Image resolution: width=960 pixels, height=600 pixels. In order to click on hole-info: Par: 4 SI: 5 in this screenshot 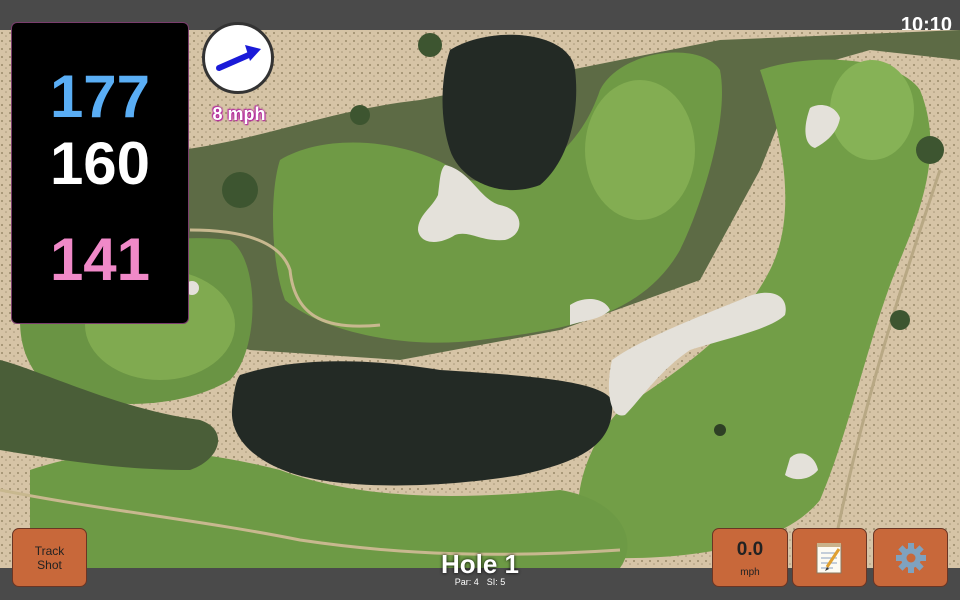, I will do `click(480, 582)`.